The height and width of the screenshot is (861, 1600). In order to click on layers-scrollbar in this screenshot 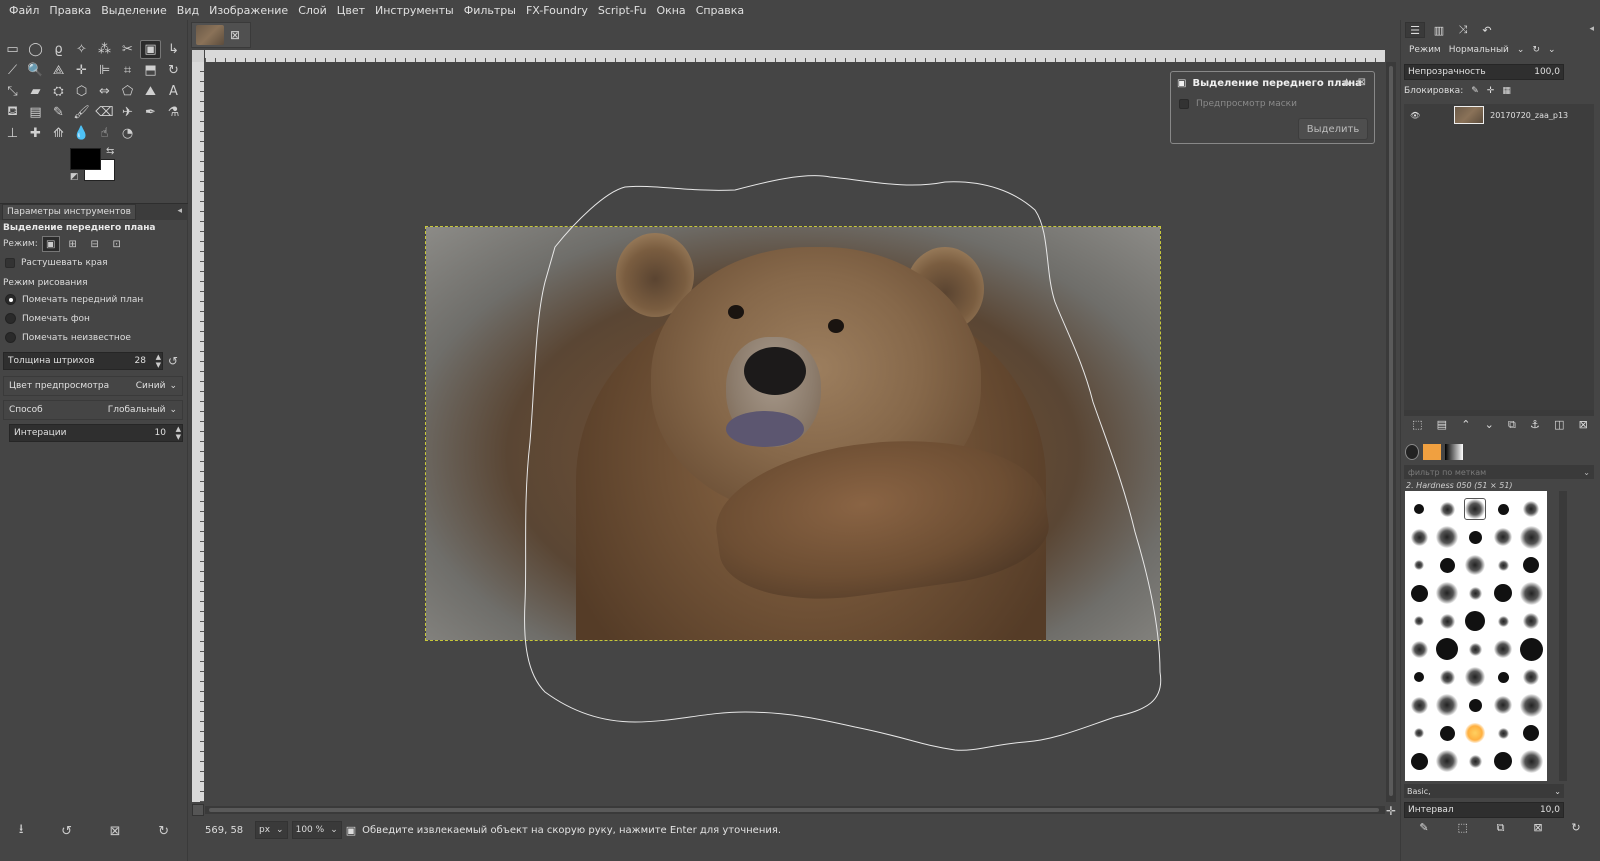, I will do `click(1499, 413)`.